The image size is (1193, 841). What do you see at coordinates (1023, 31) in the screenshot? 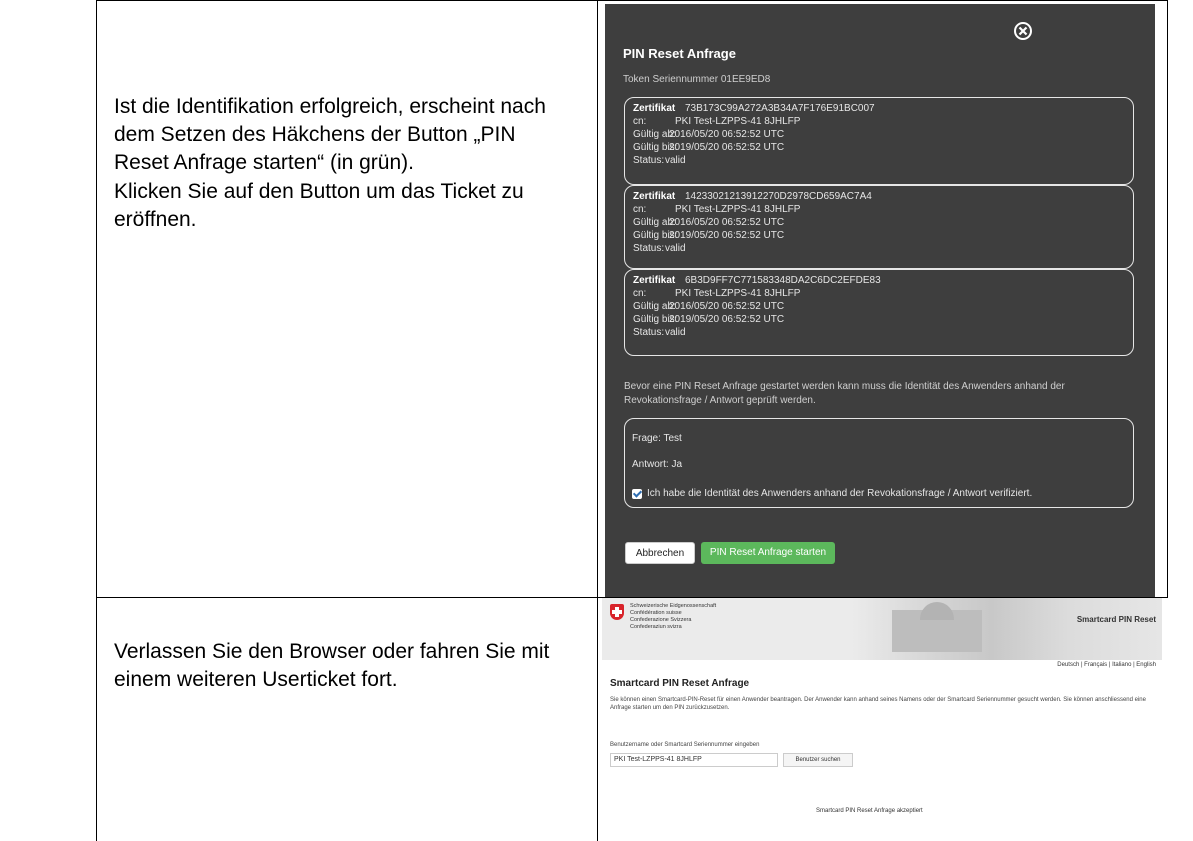
I see `close-icon` at bounding box center [1023, 31].